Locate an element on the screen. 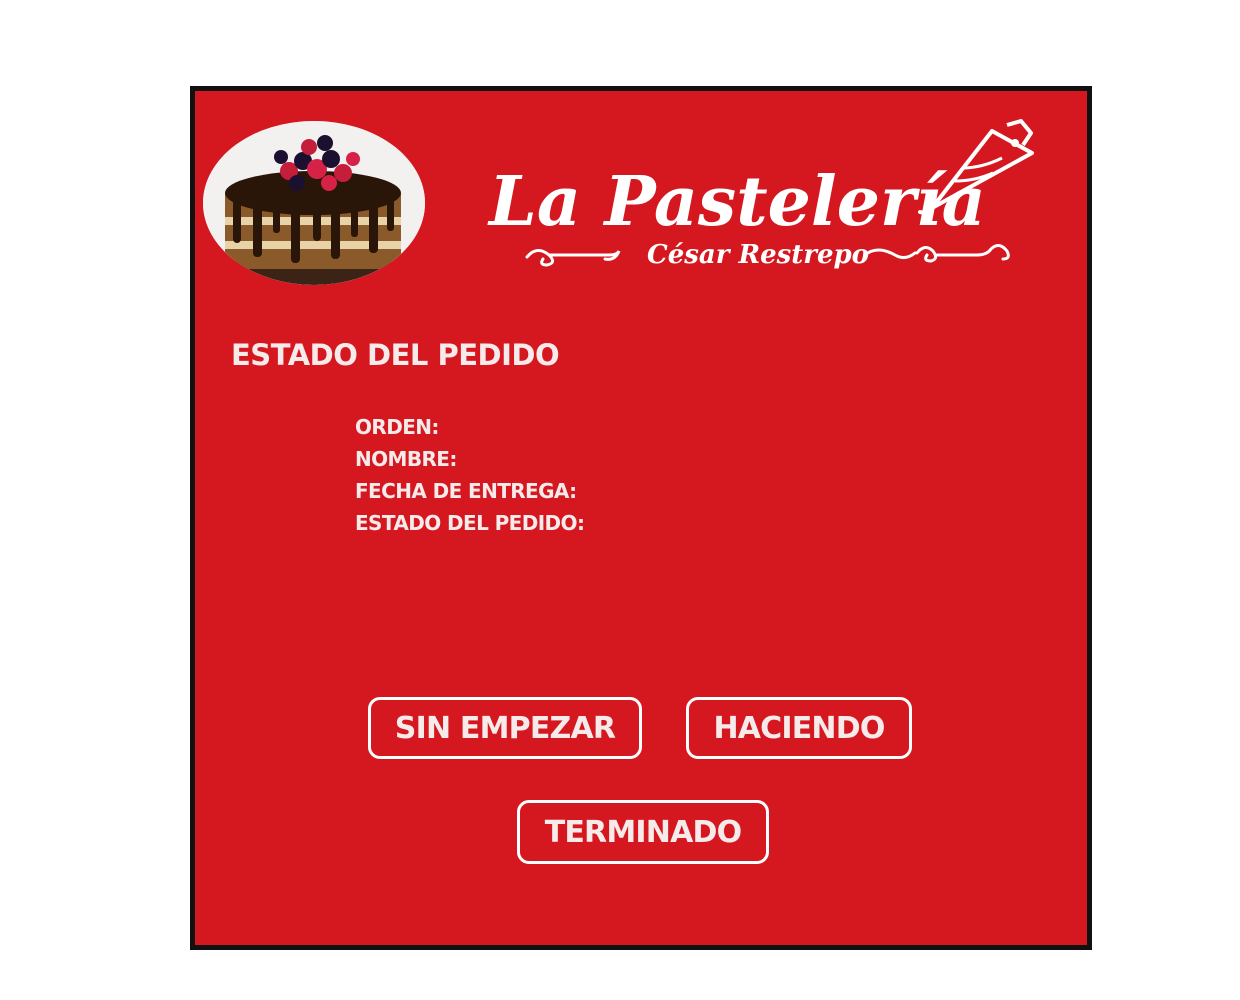 The height and width of the screenshot is (1000, 1240). customer-name-row: NOMBRE: is located at coordinates (473, 459).